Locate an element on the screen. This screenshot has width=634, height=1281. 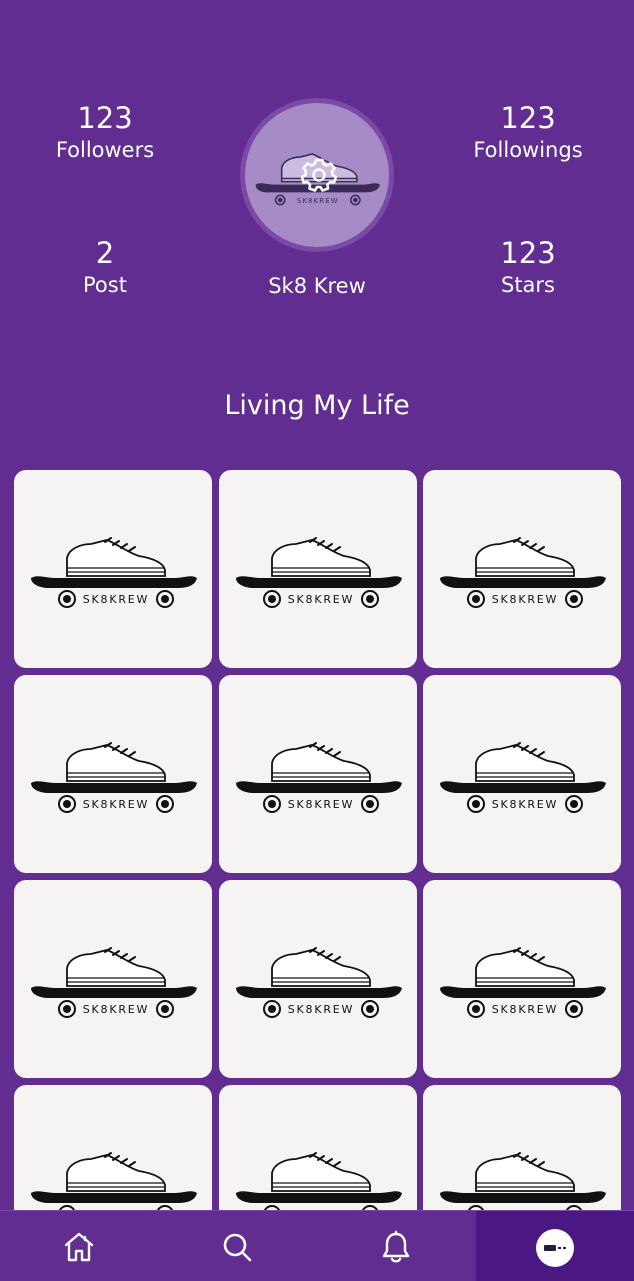
stars-label: Stars is located at coordinates (527, 285).